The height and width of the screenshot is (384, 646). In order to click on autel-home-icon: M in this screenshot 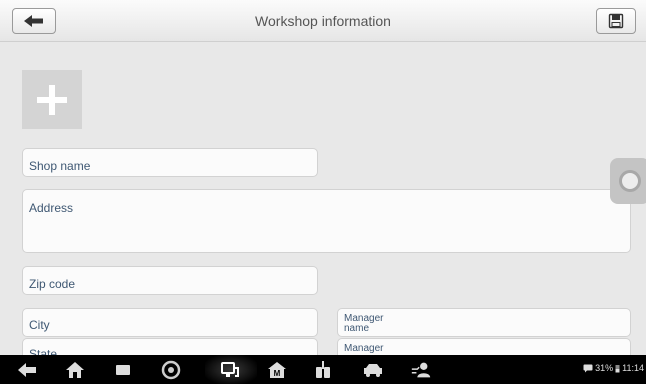, I will do `click(277, 370)`.